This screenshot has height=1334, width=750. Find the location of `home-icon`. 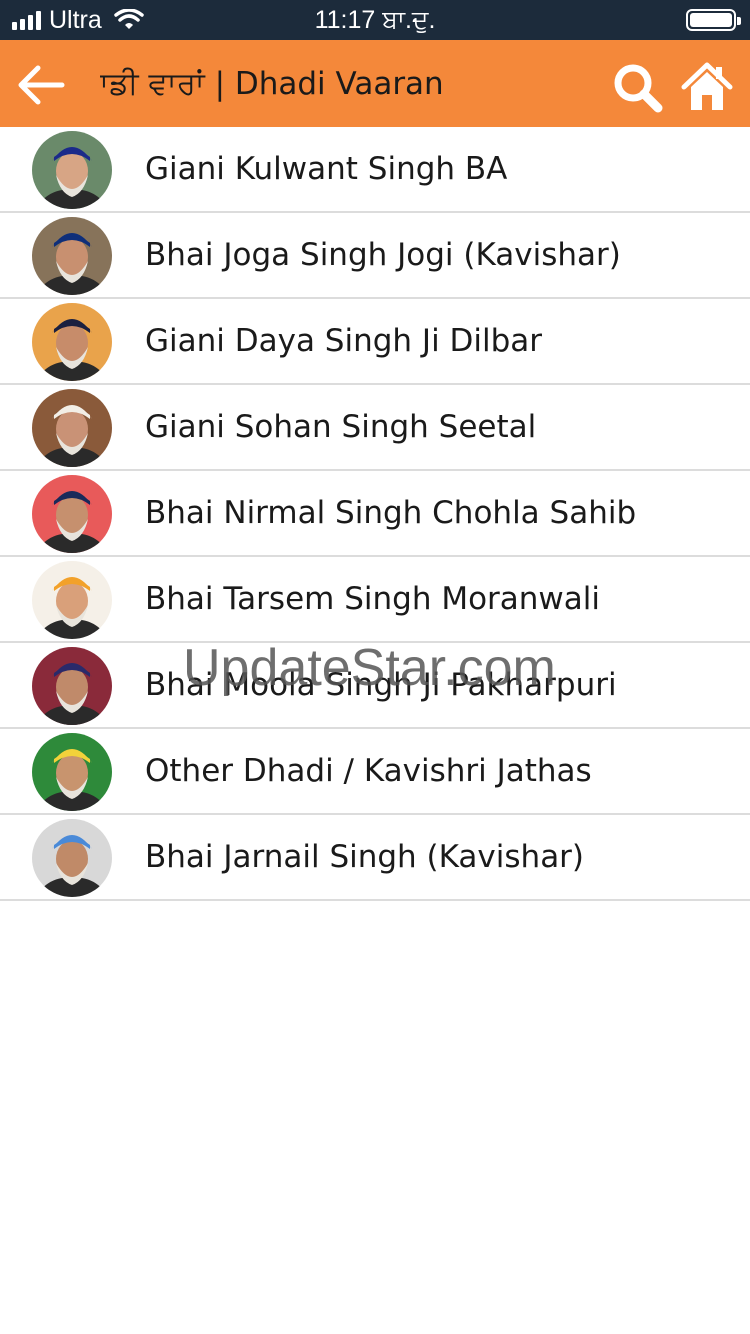

home-icon is located at coordinates (707, 86).